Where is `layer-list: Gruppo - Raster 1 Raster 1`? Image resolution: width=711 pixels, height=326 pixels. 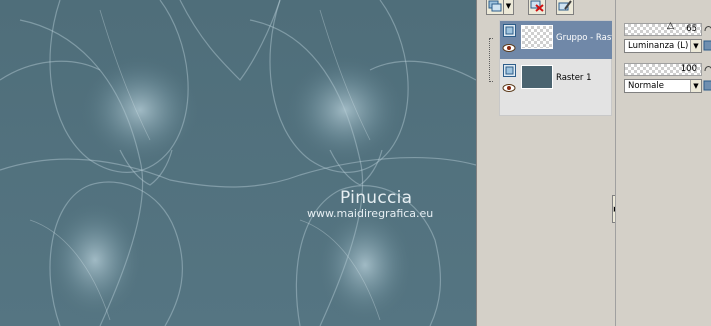
layer-list: Gruppo - Raster 1 Raster 1 is located at coordinates (555, 68).